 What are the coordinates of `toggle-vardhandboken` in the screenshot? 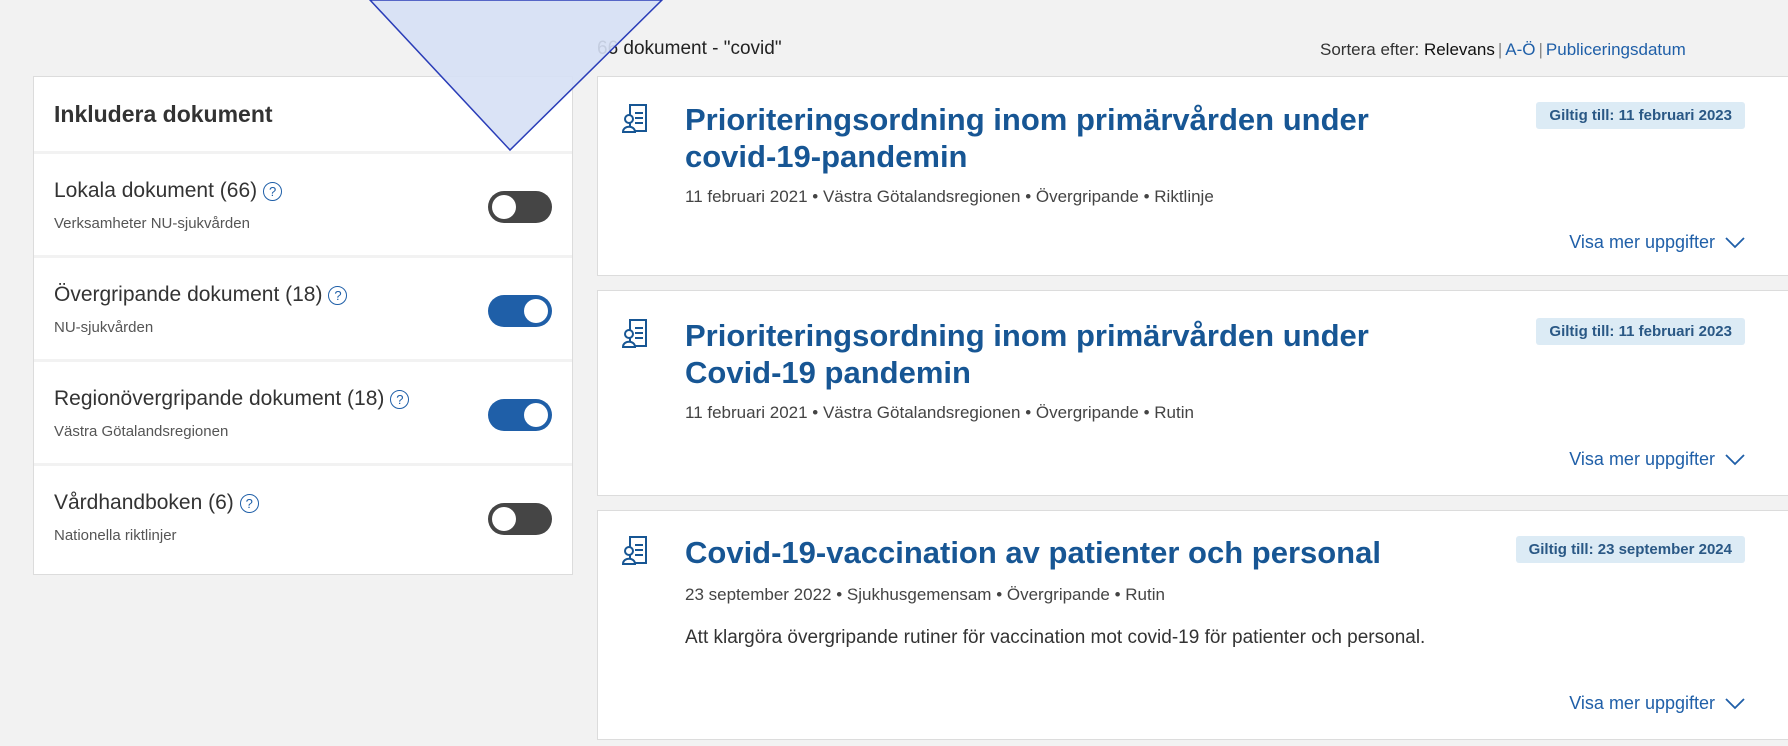 It's located at (520, 519).